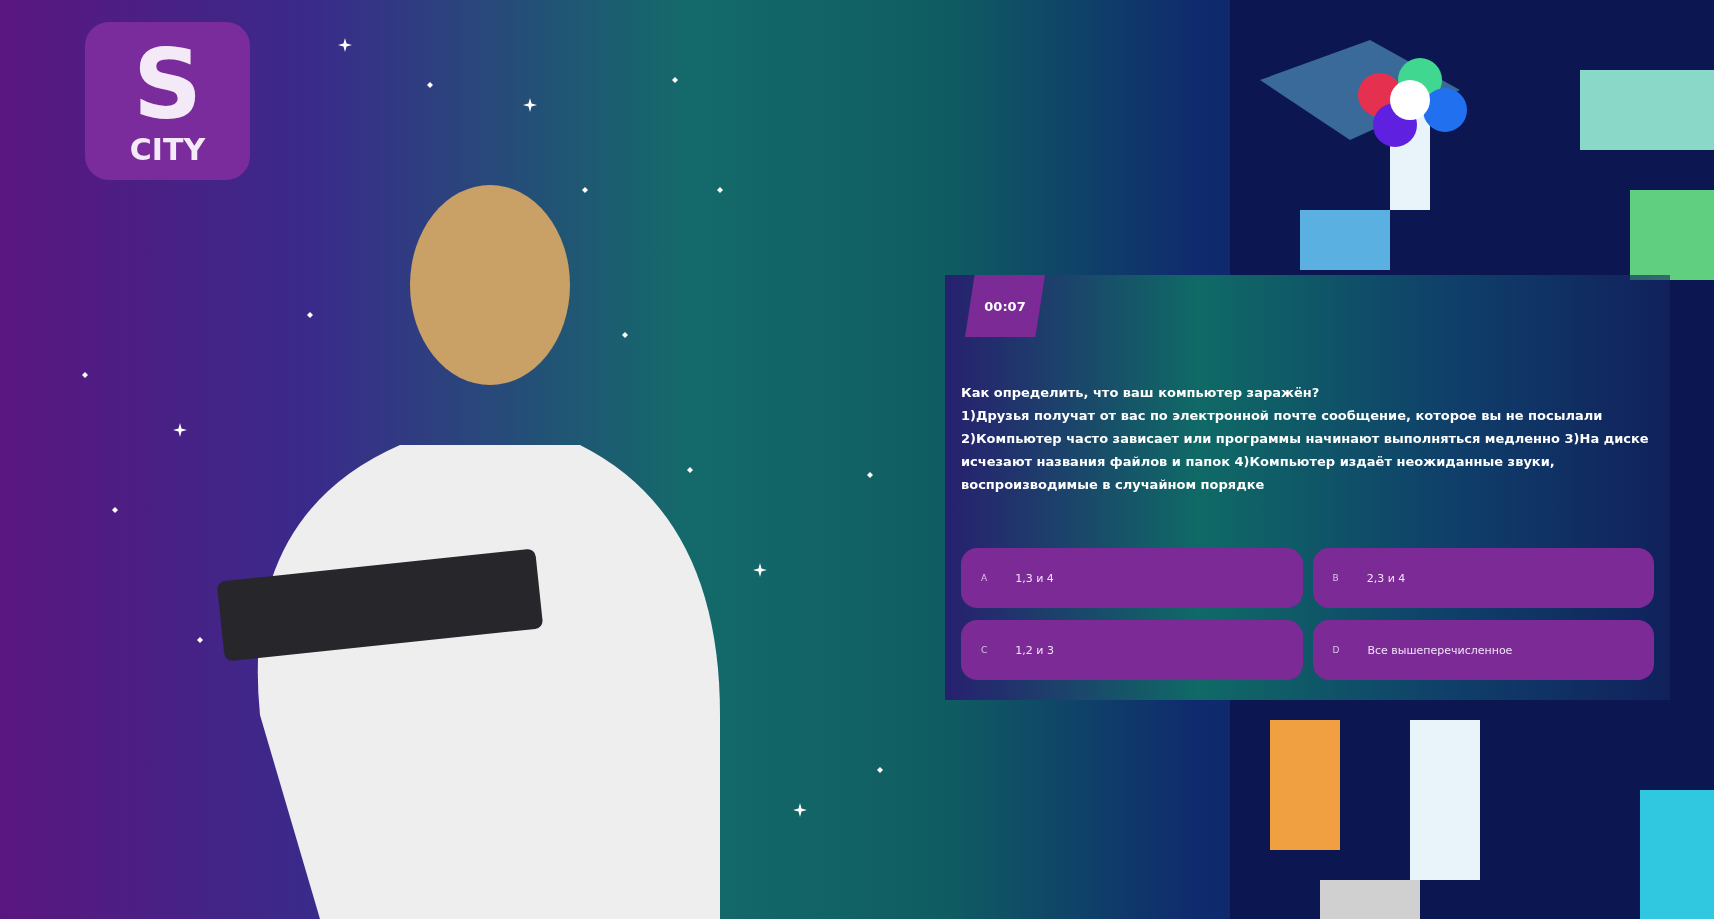  What do you see at coordinates (1132, 650) in the screenshot?
I see `answer-option: C 1,2 и 3` at bounding box center [1132, 650].